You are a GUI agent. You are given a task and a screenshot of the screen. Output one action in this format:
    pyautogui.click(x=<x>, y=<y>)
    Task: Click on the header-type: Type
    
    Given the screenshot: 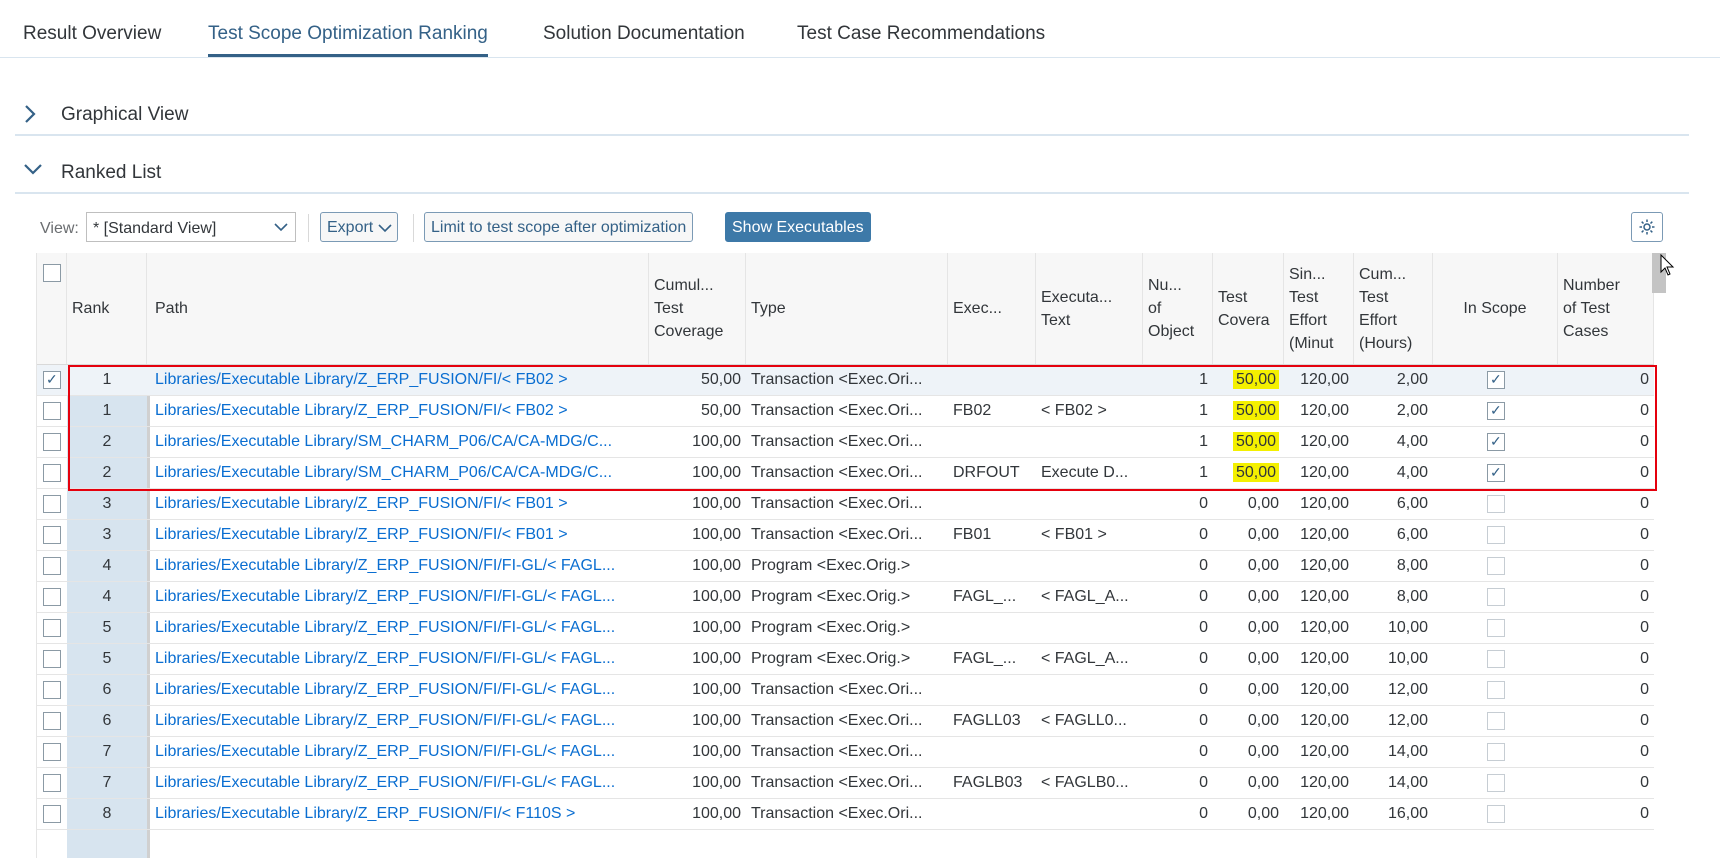 What is the action you would take?
    pyautogui.click(x=847, y=308)
    